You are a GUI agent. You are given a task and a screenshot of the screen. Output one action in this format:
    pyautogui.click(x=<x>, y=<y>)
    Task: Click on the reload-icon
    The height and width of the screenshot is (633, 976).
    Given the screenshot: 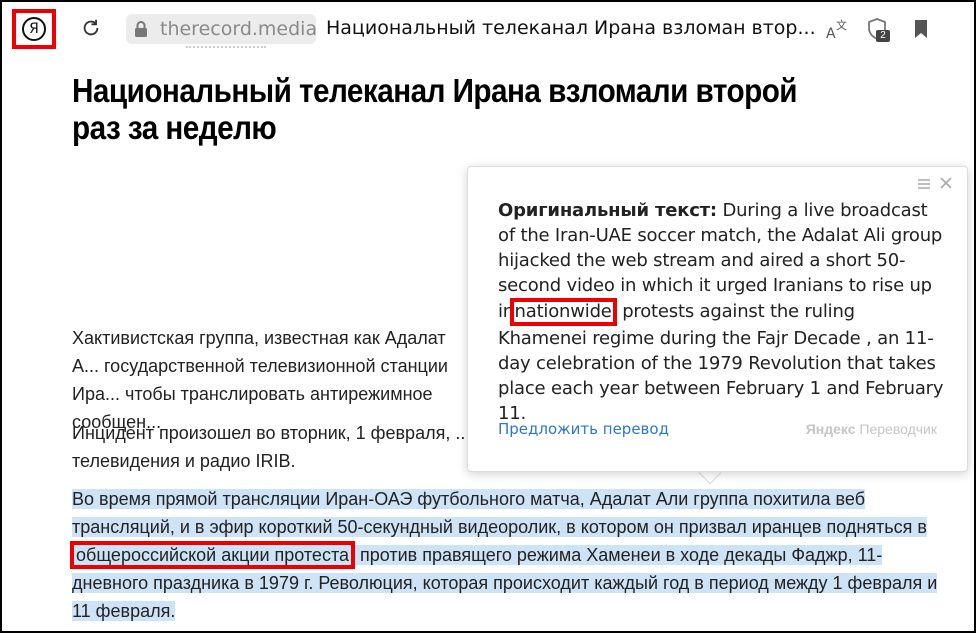 What is the action you would take?
    pyautogui.click(x=91, y=27)
    